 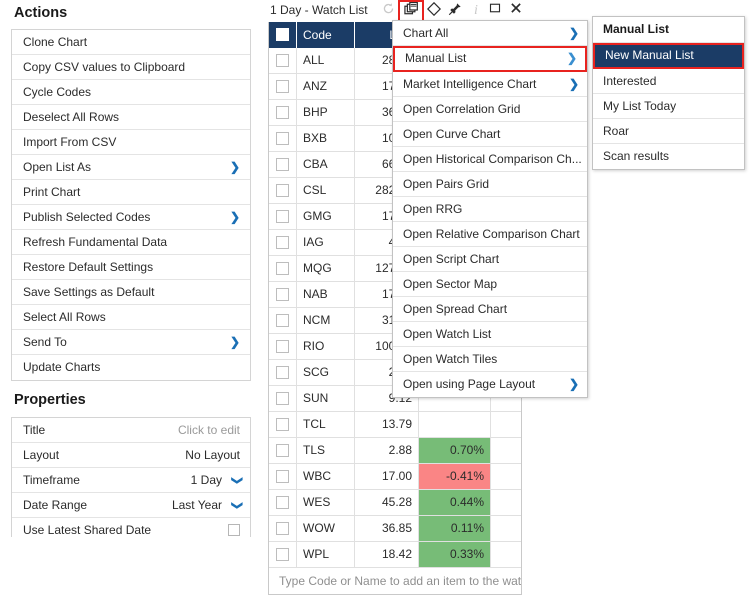 What do you see at coordinates (395, 502) in the screenshot?
I see `table-row: WES 45.28 0.44%` at bounding box center [395, 502].